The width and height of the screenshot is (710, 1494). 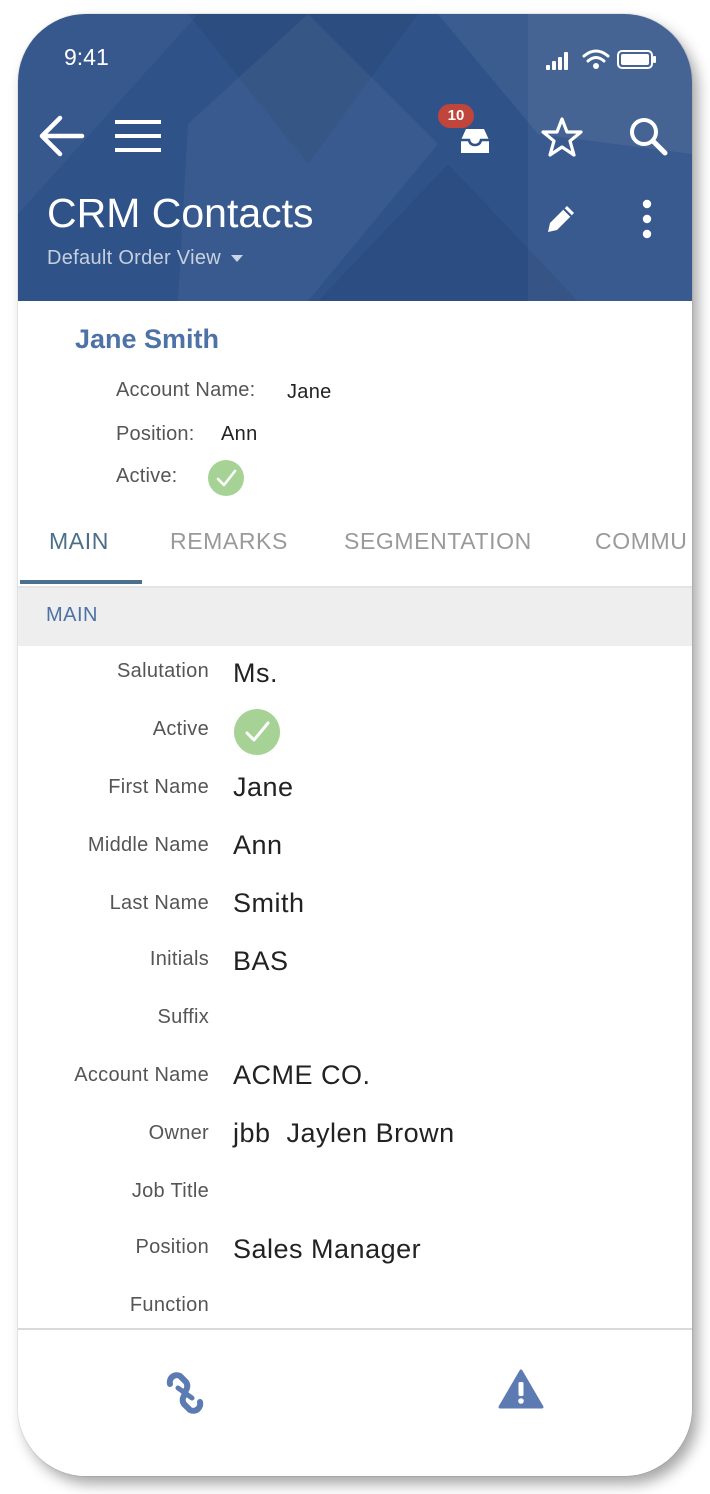 I want to click on page-title: CRM Contacts, so click(x=180, y=213).